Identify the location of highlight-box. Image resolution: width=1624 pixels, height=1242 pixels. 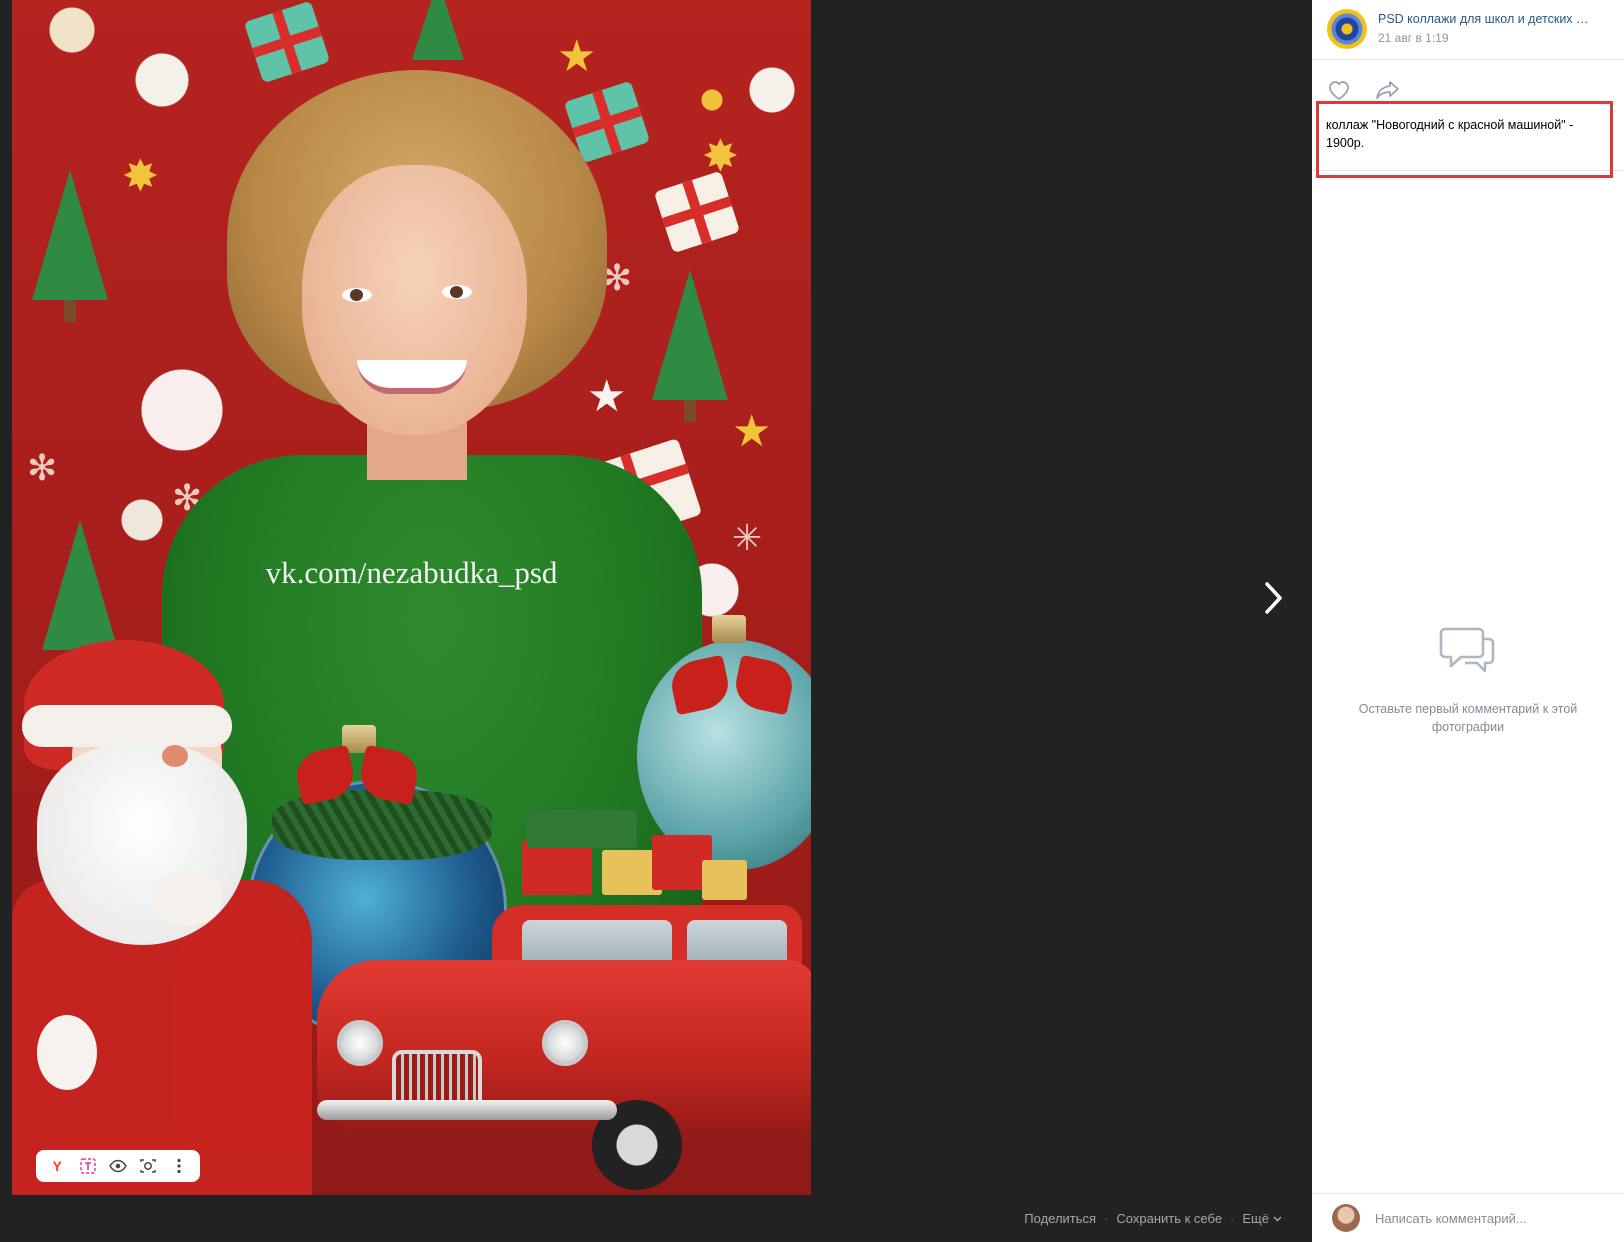
(1464, 139).